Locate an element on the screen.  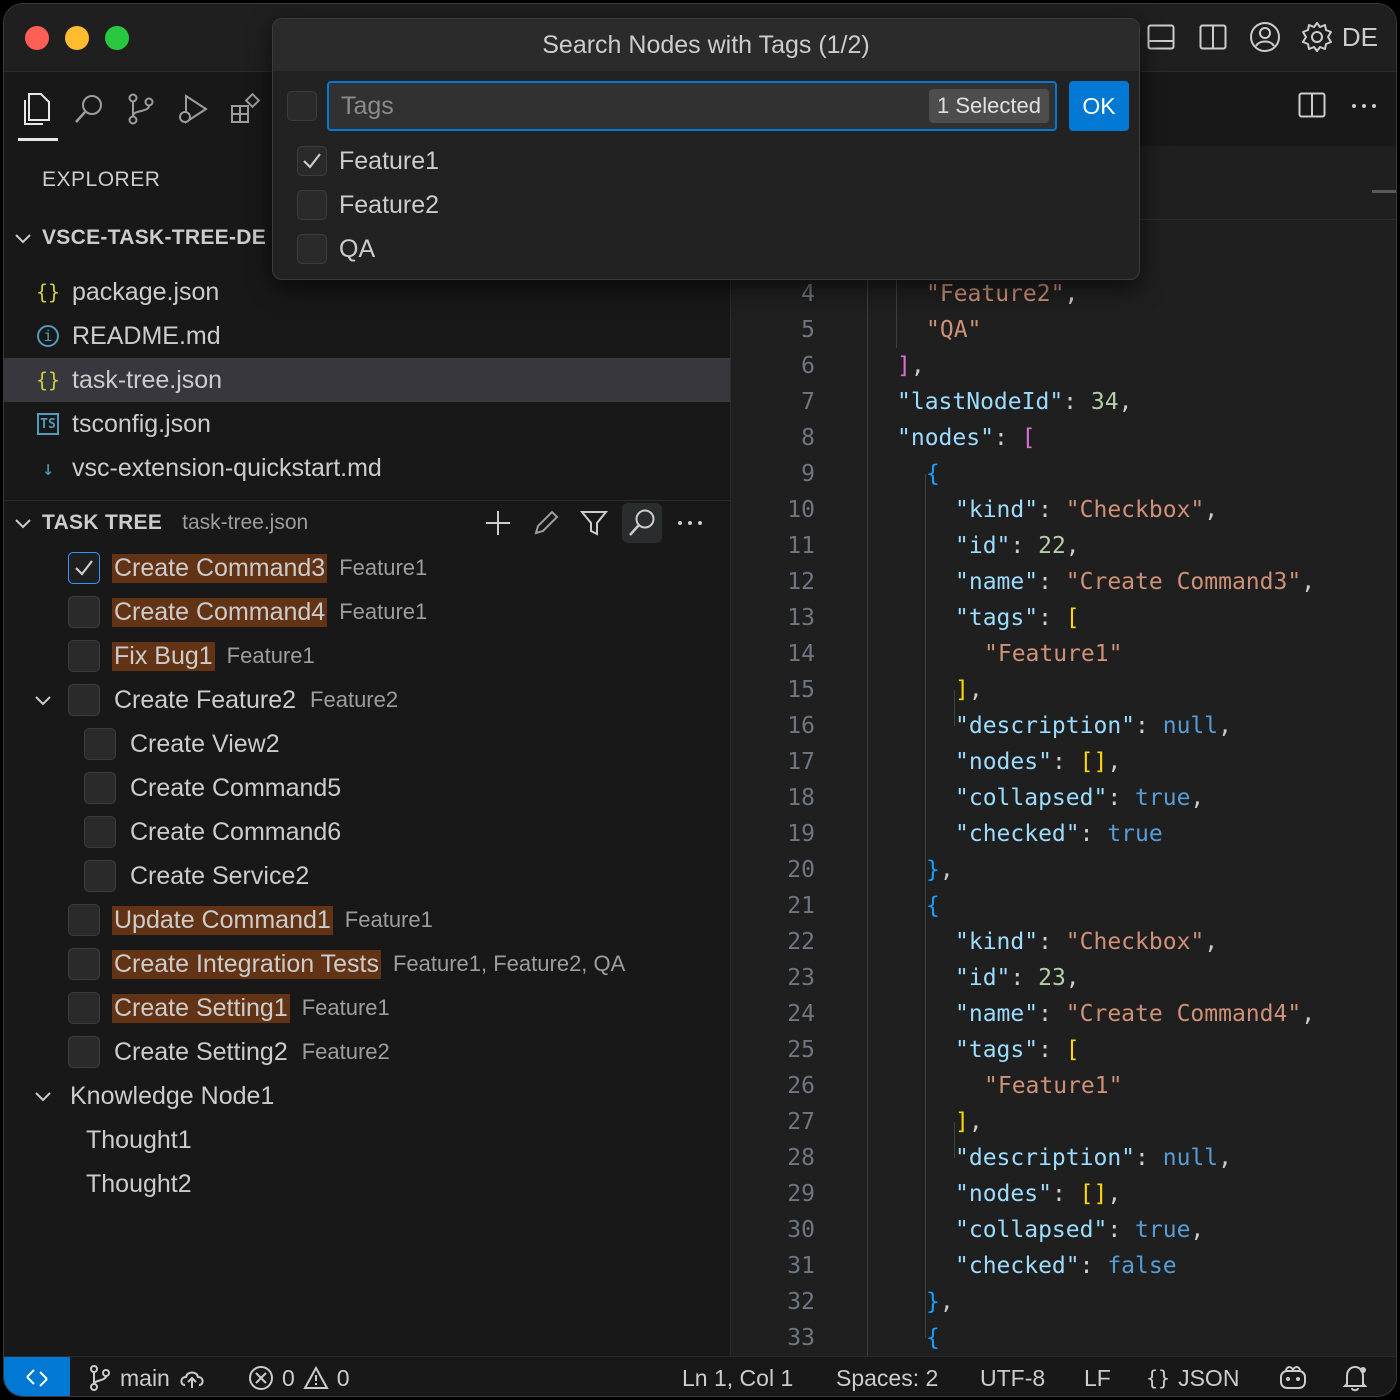
tag-option: QA is located at coordinates (336, 249).